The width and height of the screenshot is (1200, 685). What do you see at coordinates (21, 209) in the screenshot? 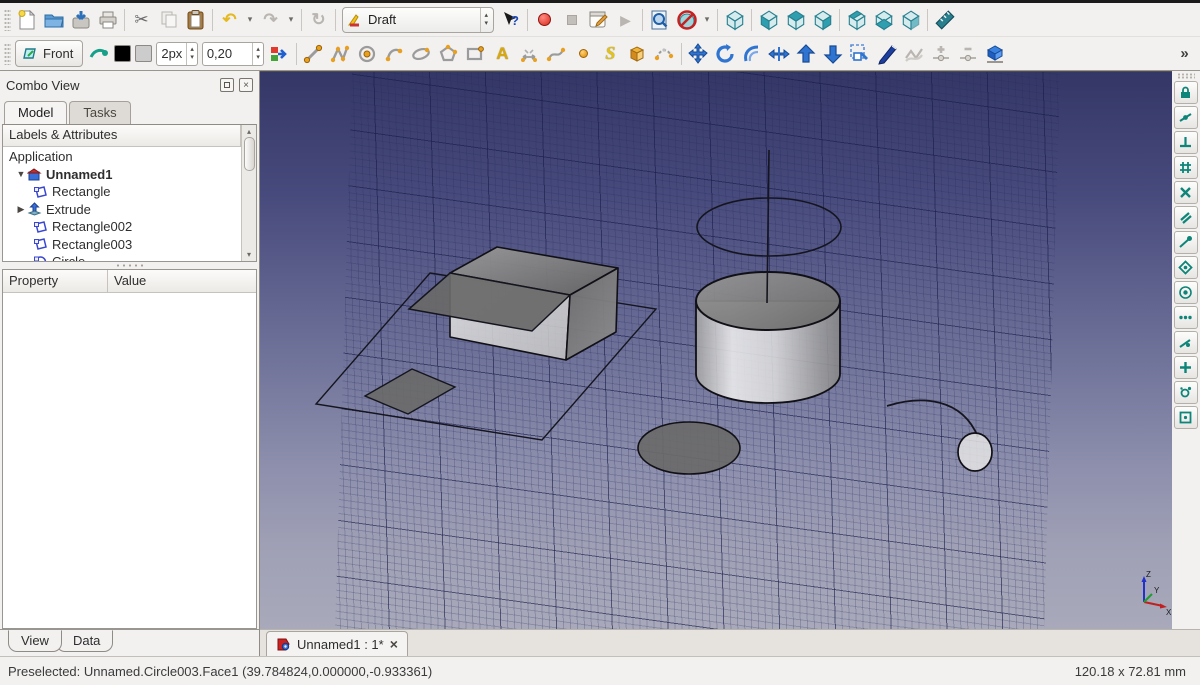
I see `expander-closed-icon: ▶` at bounding box center [21, 209].